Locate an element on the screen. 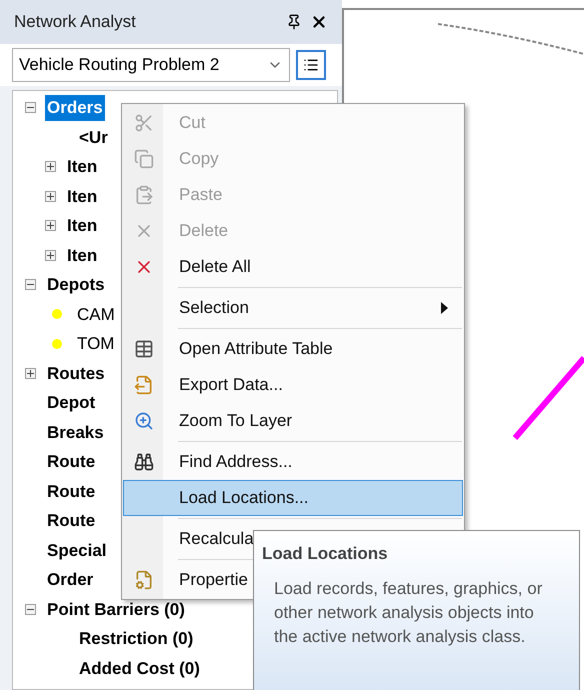 The image size is (584, 690). tooltip-text: Load records, features, graphics, or other network analysis objects into the active network analysis class. is located at coordinates (408, 613).